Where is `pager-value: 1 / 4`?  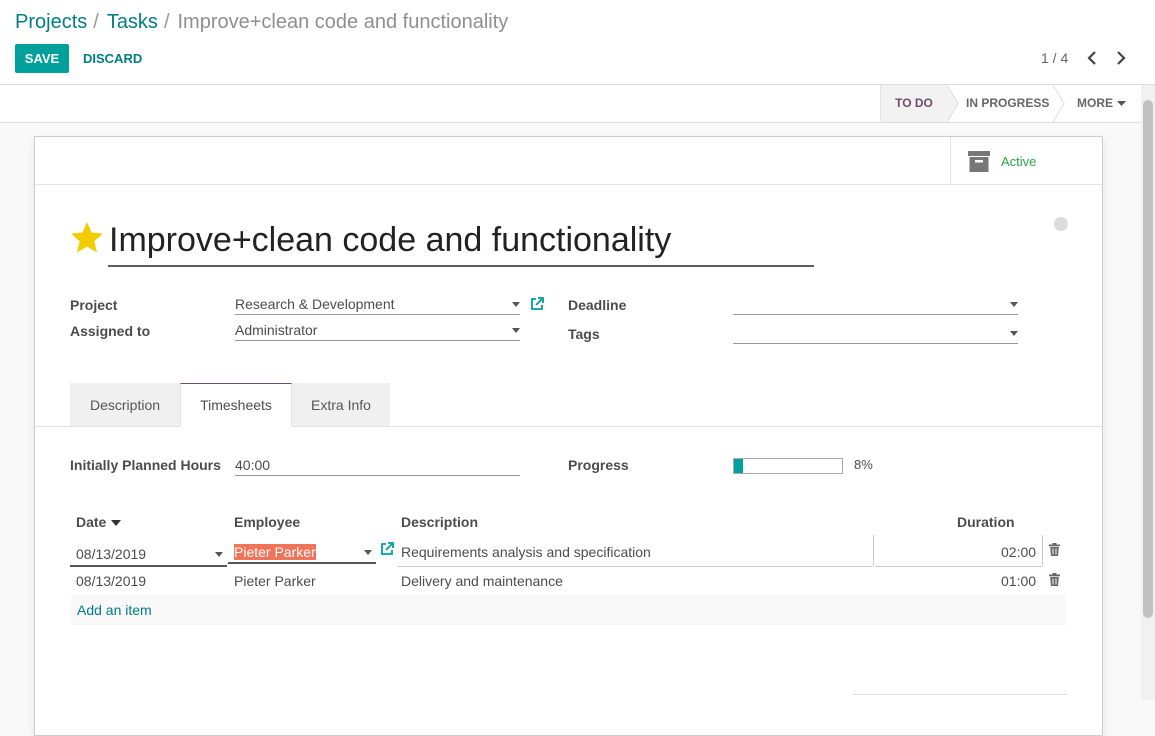
pager-value: 1 / 4 is located at coordinates (1055, 58).